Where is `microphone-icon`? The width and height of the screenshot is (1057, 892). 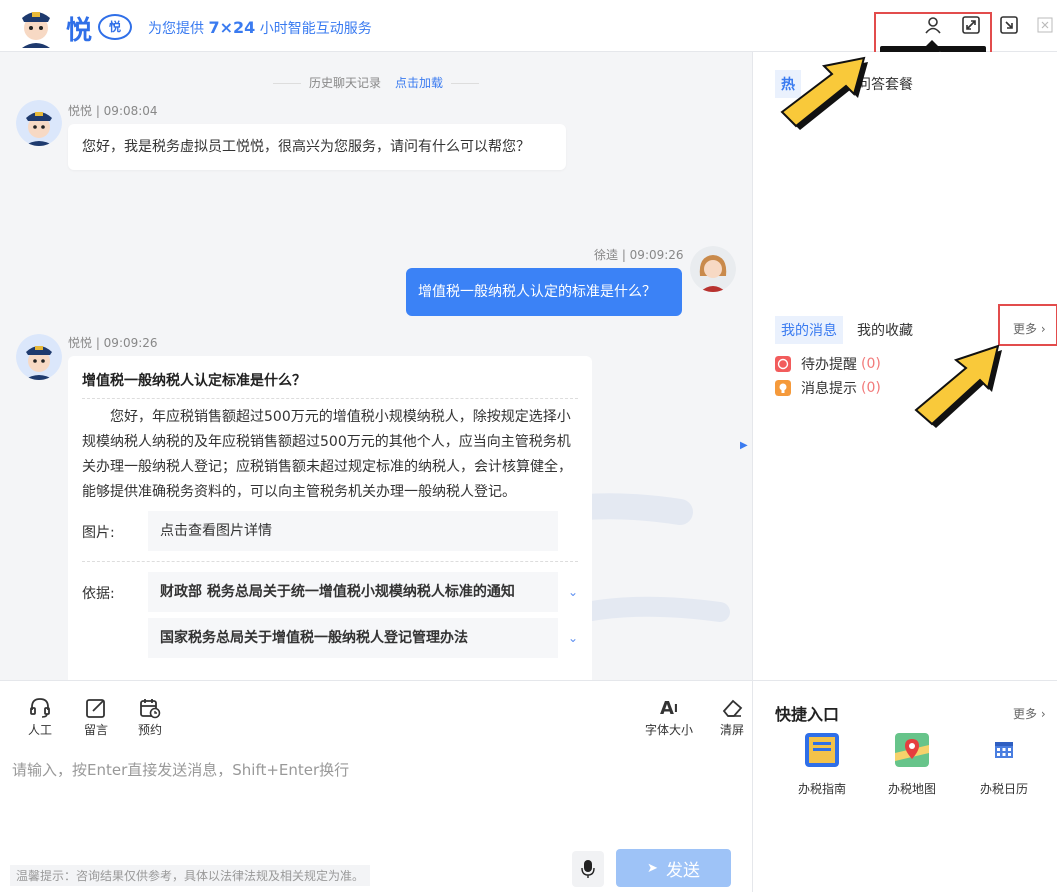 microphone-icon is located at coordinates (588, 869).